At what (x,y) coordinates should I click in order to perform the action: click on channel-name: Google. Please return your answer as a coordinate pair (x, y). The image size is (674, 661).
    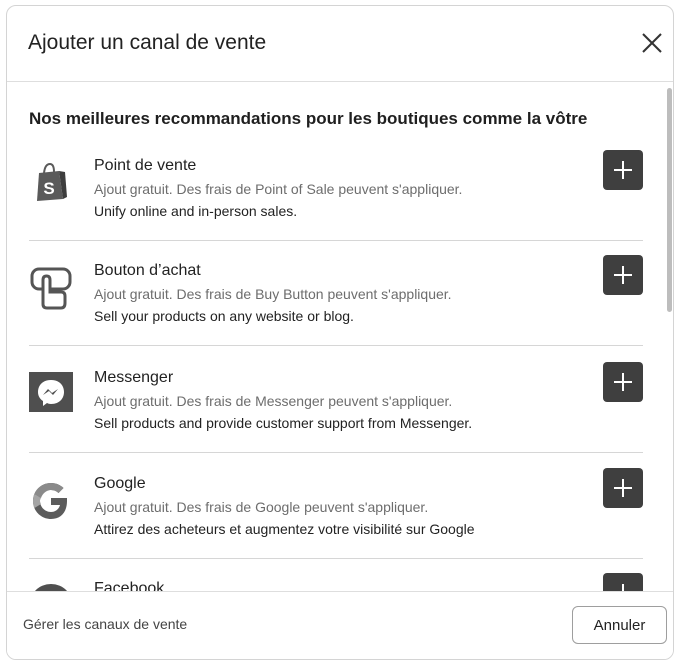
    Looking at the image, I should click on (120, 483).